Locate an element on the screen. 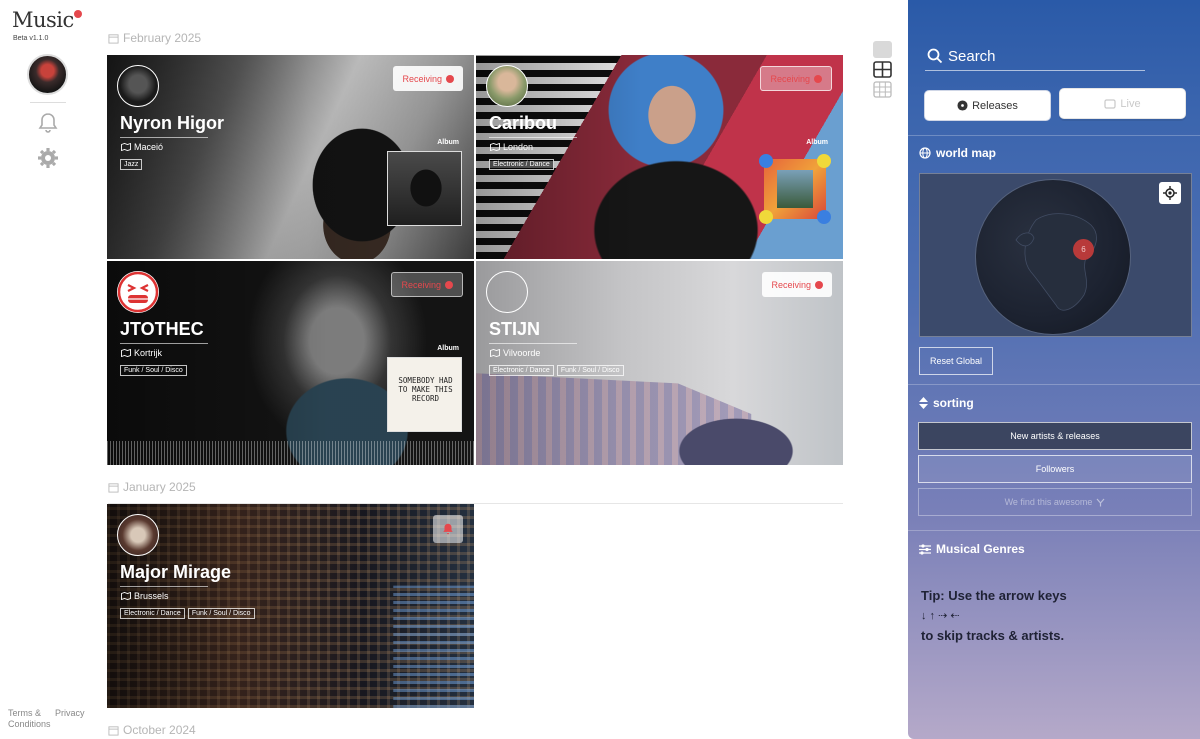 This screenshot has width=1200, height=739. artist-name: JTOTHEC is located at coordinates (162, 329).